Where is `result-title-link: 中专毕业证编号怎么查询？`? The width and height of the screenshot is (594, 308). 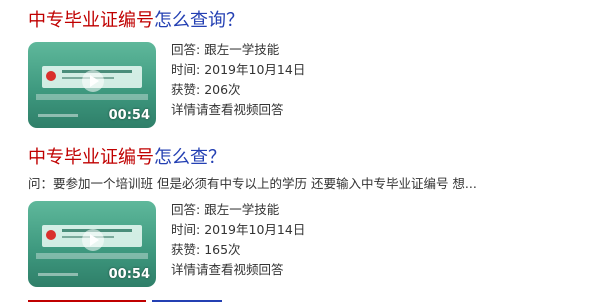 result-title-link: 中专毕业证编号怎么查询？ is located at coordinates (308, 21).